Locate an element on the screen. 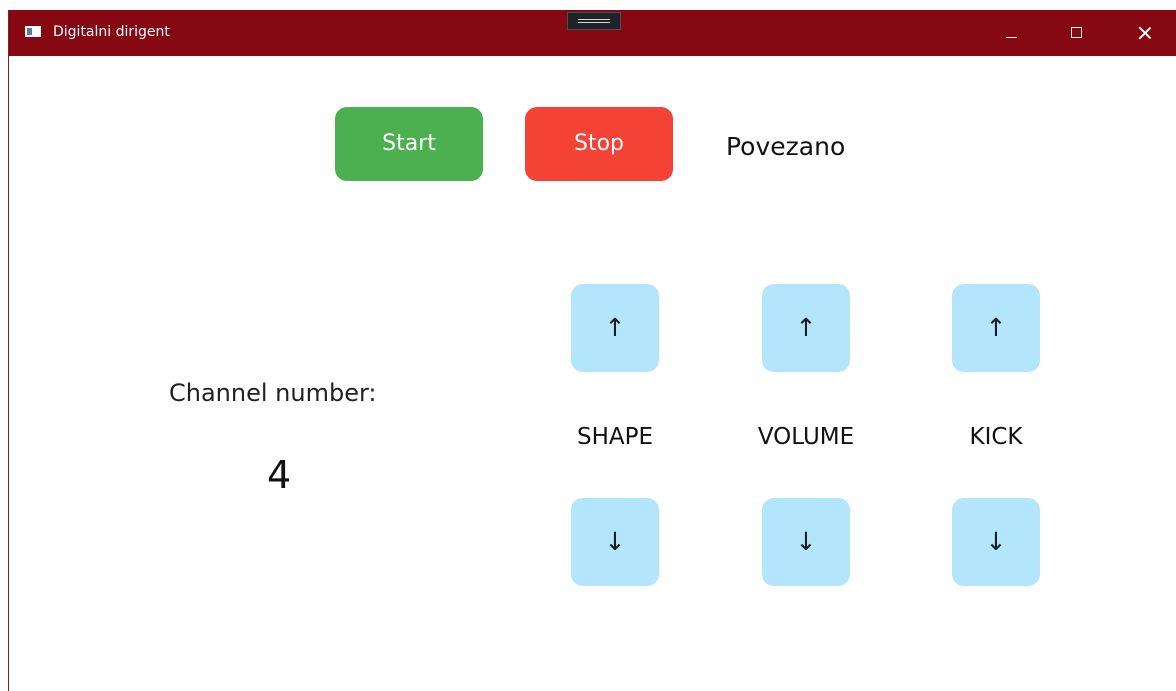 The height and width of the screenshot is (691, 1176). close-button is located at coordinates (1145, 33).